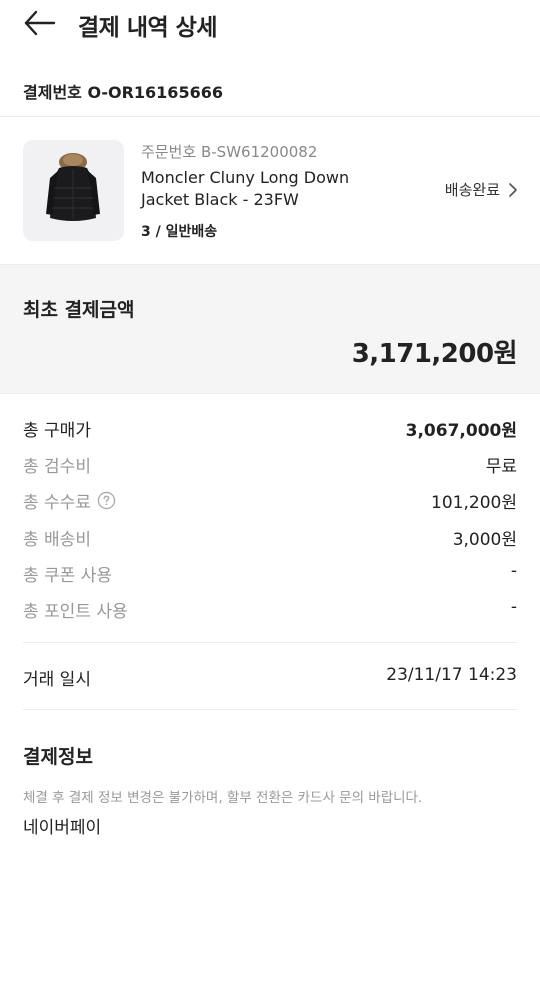  I want to click on down-jacket-image, so click(73, 187).